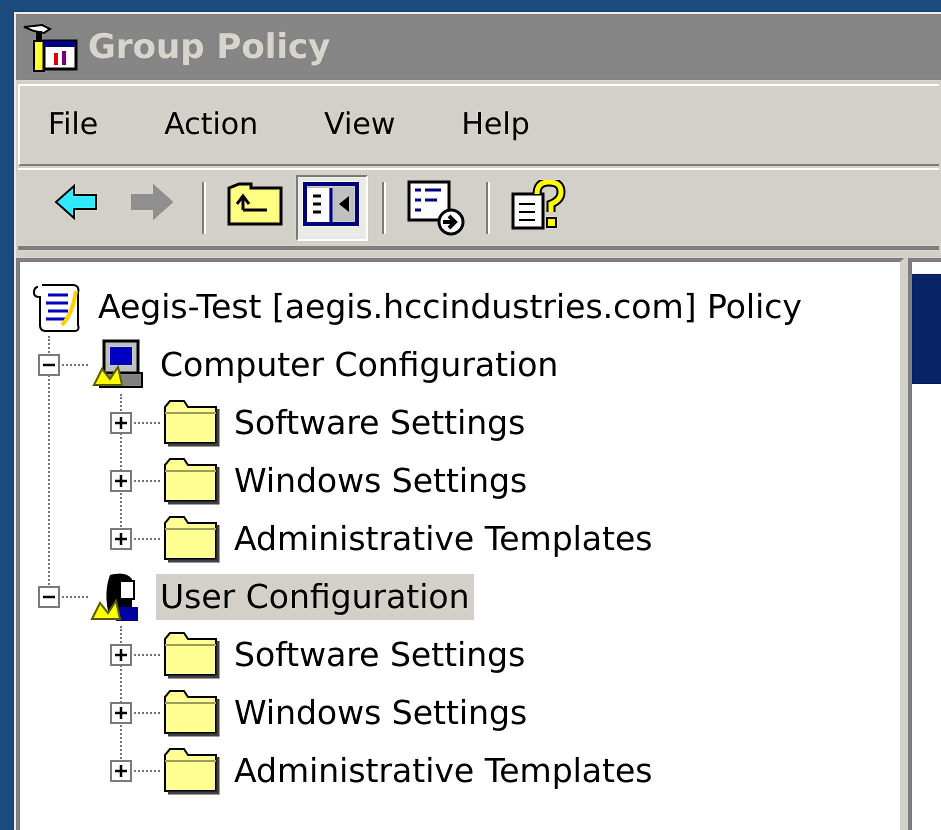  Describe the element at coordinates (332, 208) in the screenshot. I see `toggle-button` at that location.